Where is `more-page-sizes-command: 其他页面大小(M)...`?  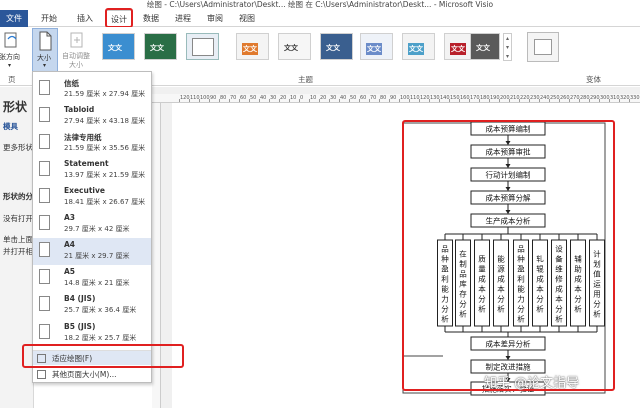 more-page-sizes-command: 其他页面大小(M)... is located at coordinates (92, 374).